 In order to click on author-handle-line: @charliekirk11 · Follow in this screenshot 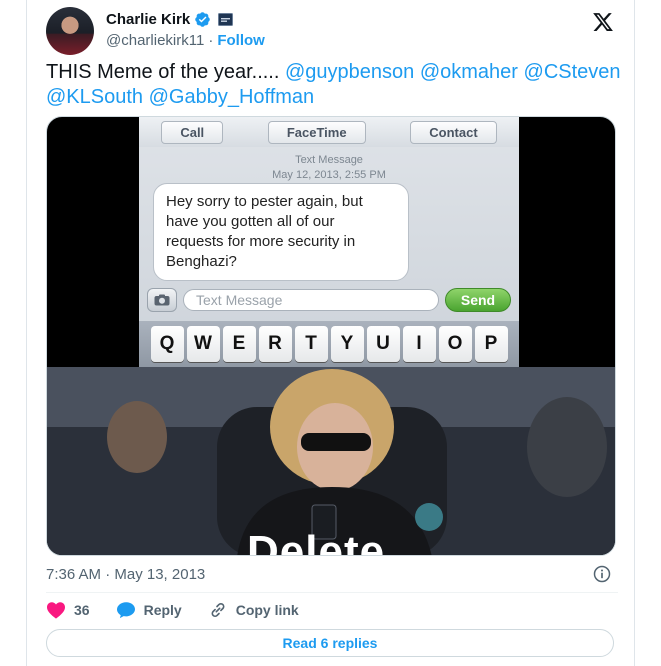, I will do `click(185, 40)`.